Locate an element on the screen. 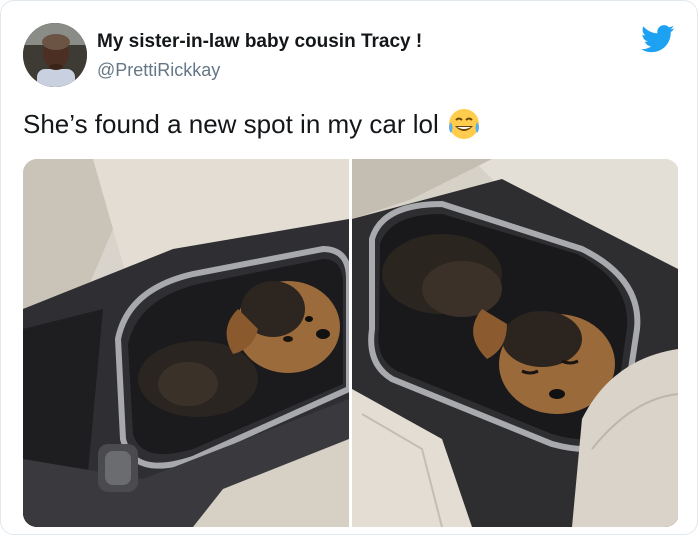 The height and width of the screenshot is (537, 700). author-name: My sister-in-law baby cousin Tracy ! is located at coordinates (259, 42).